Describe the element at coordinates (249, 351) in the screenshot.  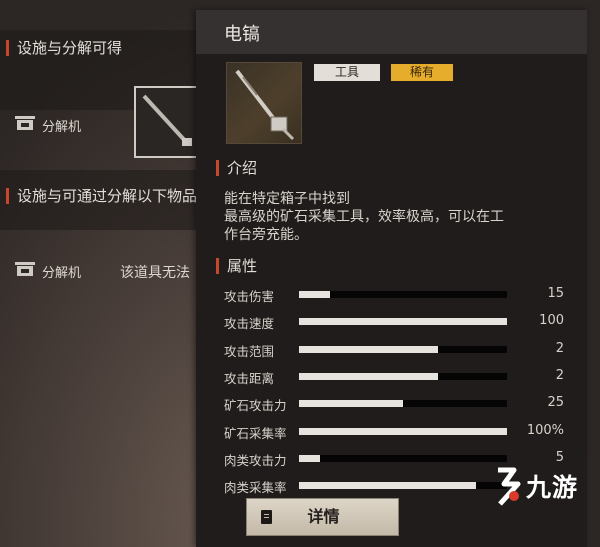
I see `stat-label: 攻击范围` at that location.